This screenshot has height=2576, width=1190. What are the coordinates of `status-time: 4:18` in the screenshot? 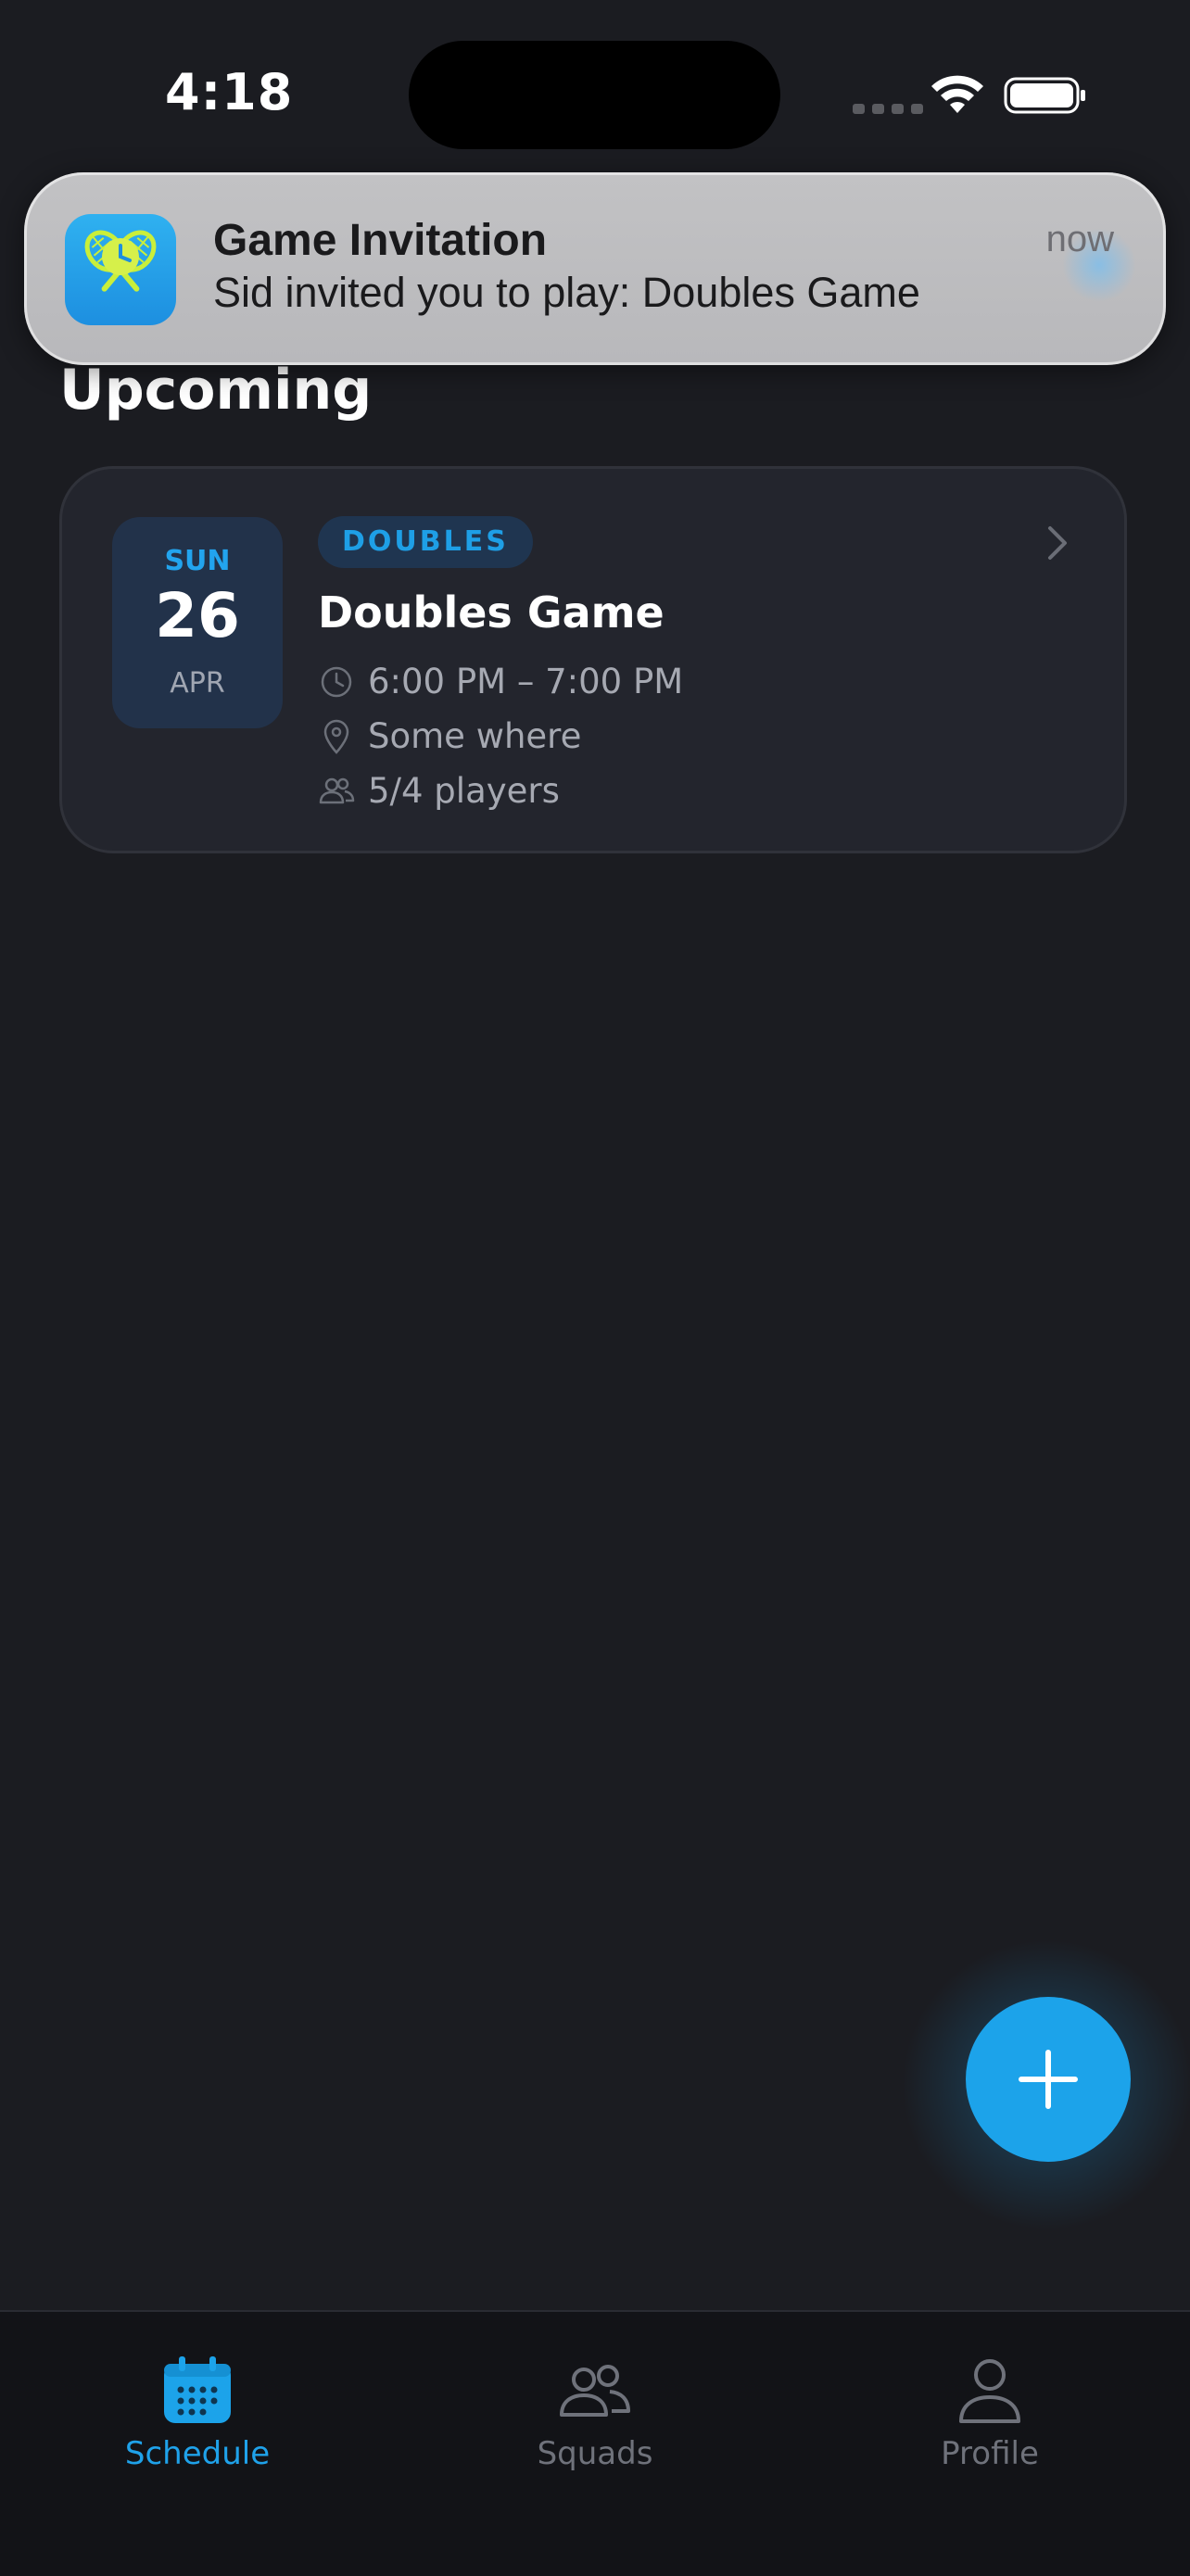 It's located at (229, 92).